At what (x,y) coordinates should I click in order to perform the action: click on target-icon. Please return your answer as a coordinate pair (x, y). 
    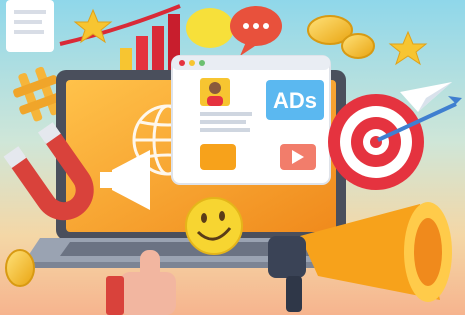
    Looking at the image, I should click on (376, 142).